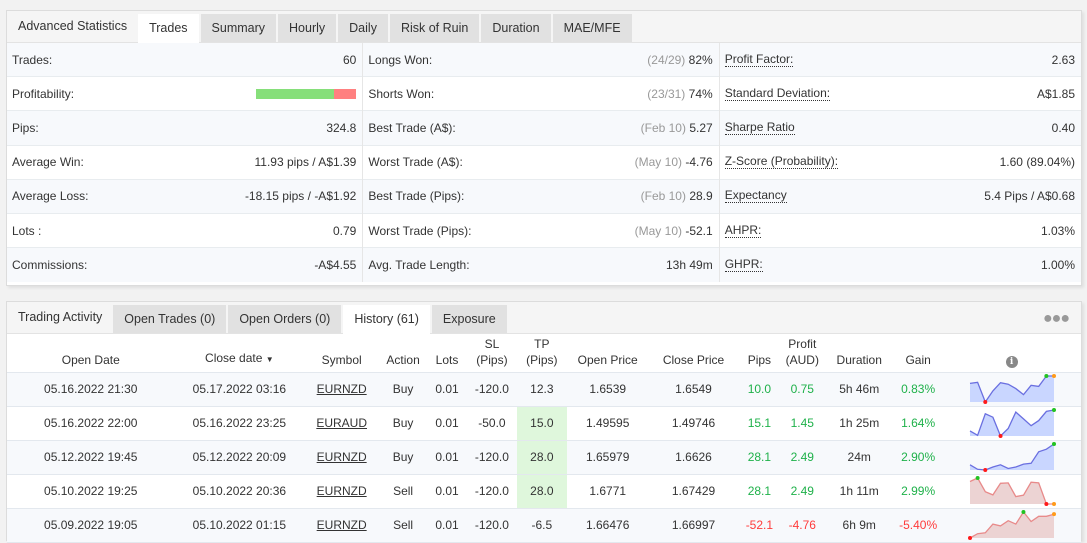 The width and height of the screenshot is (1087, 543). What do you see at coordinates (759, 59) in the screenshot?
I see `stat-label-tooltip: Profit Factor:` at bounding box center [759, 59].